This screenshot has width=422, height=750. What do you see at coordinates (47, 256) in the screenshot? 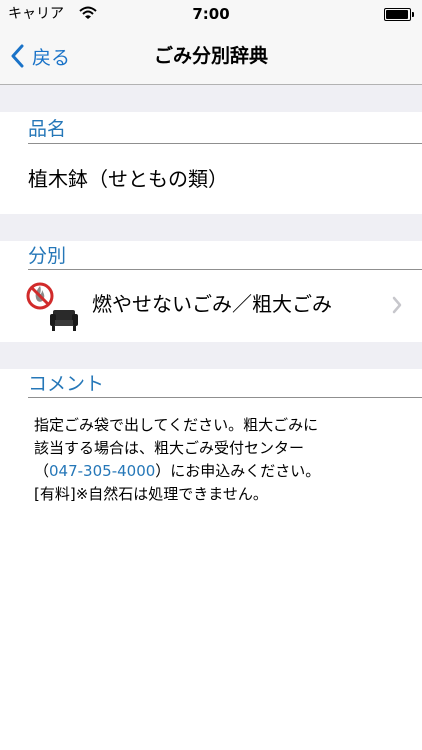
I see `classification-header: 分別` at bounding box center [47, 256].